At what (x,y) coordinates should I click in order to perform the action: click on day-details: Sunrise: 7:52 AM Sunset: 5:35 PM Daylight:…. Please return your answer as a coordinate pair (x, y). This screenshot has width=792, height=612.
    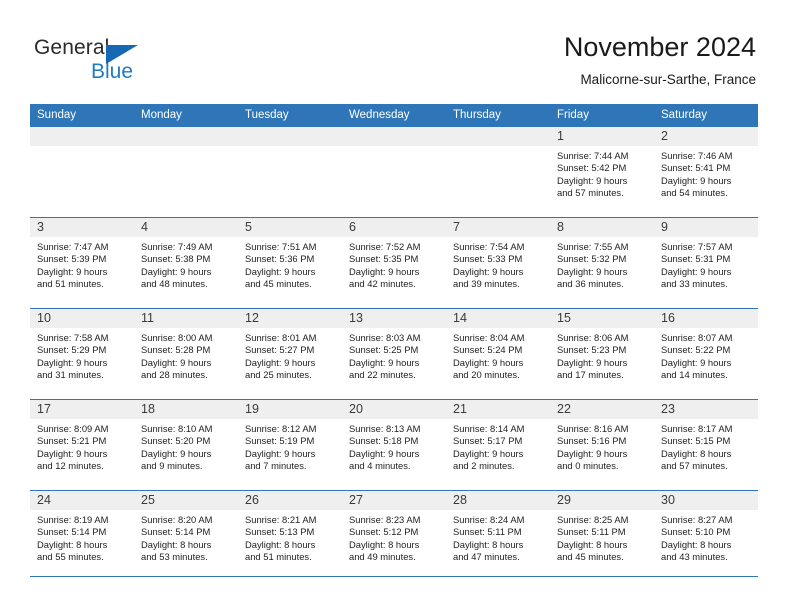
    Looking at the image, I should click on (394, 264).